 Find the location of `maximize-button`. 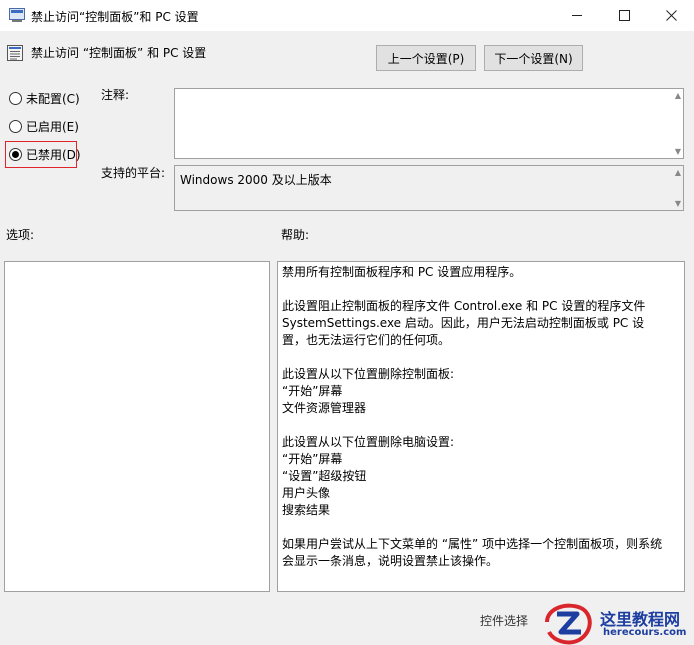

maximize-button is located at coordinates (624, 15).